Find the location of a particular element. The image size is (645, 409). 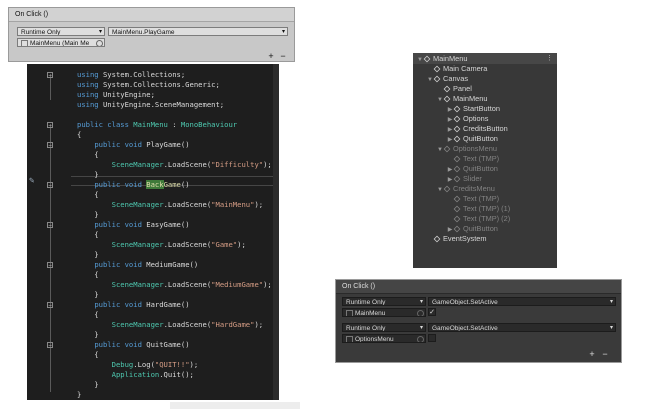

code-line: public void MediumGame() is located at coordinates (149, 265).